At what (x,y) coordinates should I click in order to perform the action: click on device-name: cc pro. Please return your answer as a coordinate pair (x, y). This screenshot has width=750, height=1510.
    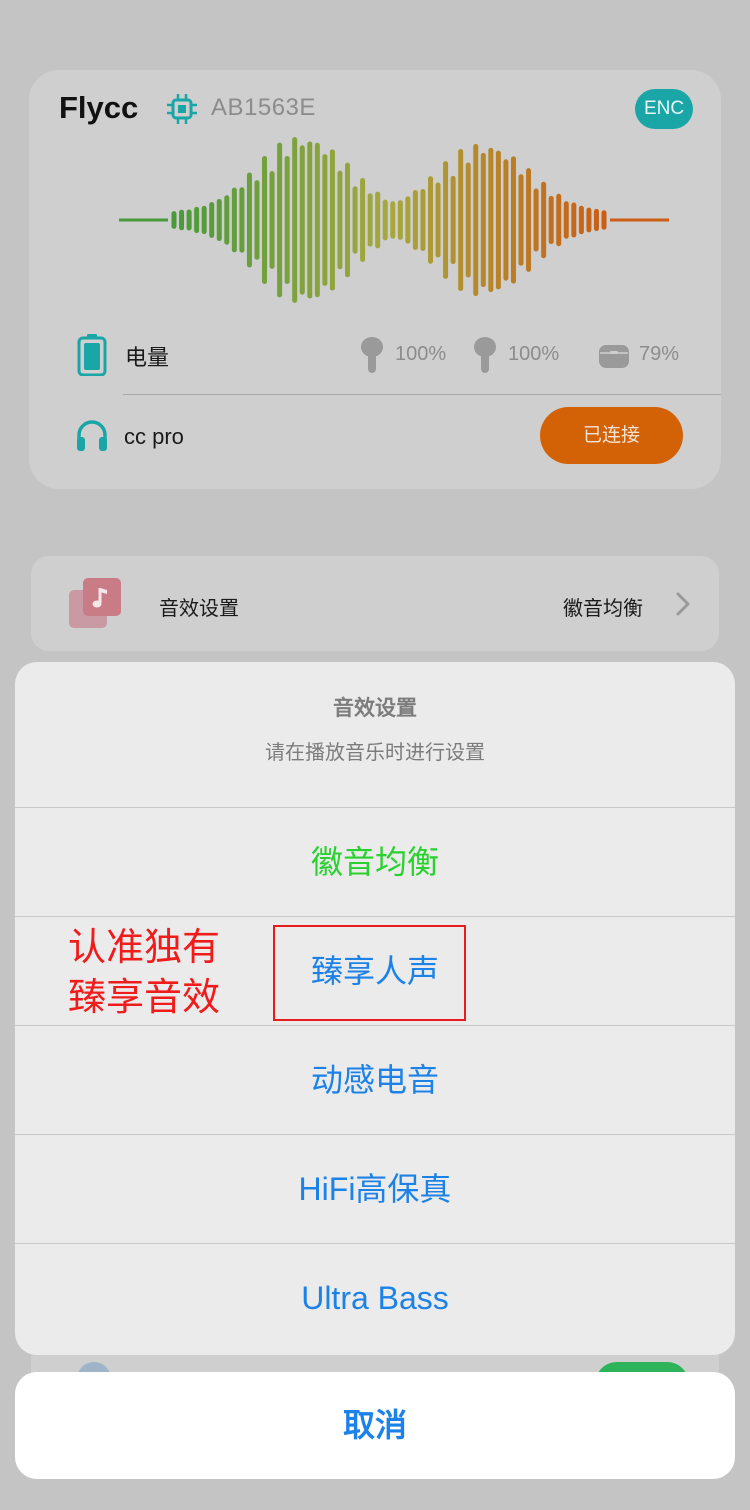
    Looking at the image, I should click on (154, 436).